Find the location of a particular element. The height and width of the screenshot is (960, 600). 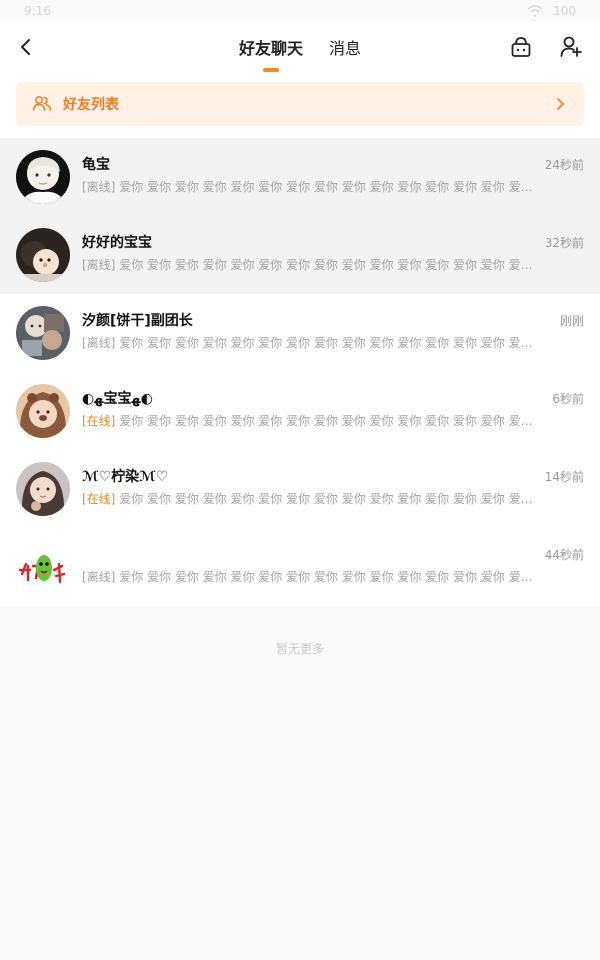

message-time: 6秒前 is located at coordinates (568, 398).